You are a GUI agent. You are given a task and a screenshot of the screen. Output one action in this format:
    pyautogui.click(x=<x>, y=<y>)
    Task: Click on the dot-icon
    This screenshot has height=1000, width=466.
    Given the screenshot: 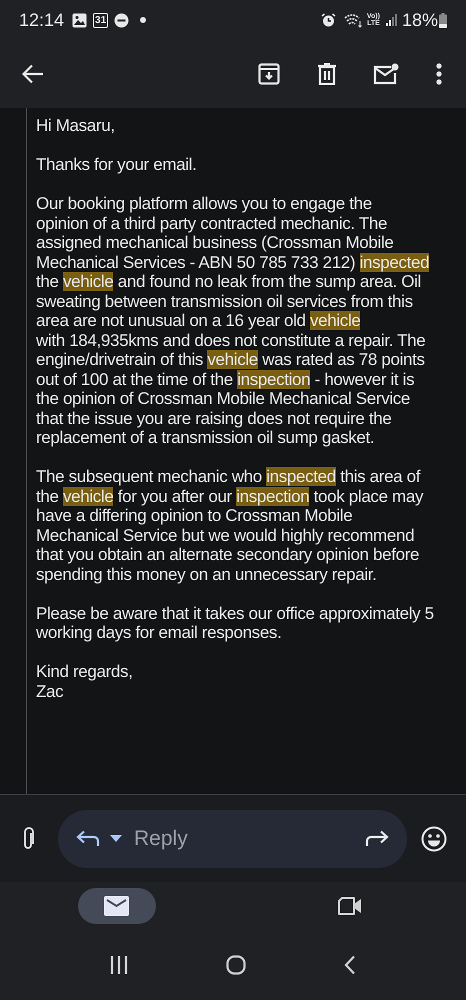 What is the action you would take?
    pyautogui.click(x=143, y=20)
    